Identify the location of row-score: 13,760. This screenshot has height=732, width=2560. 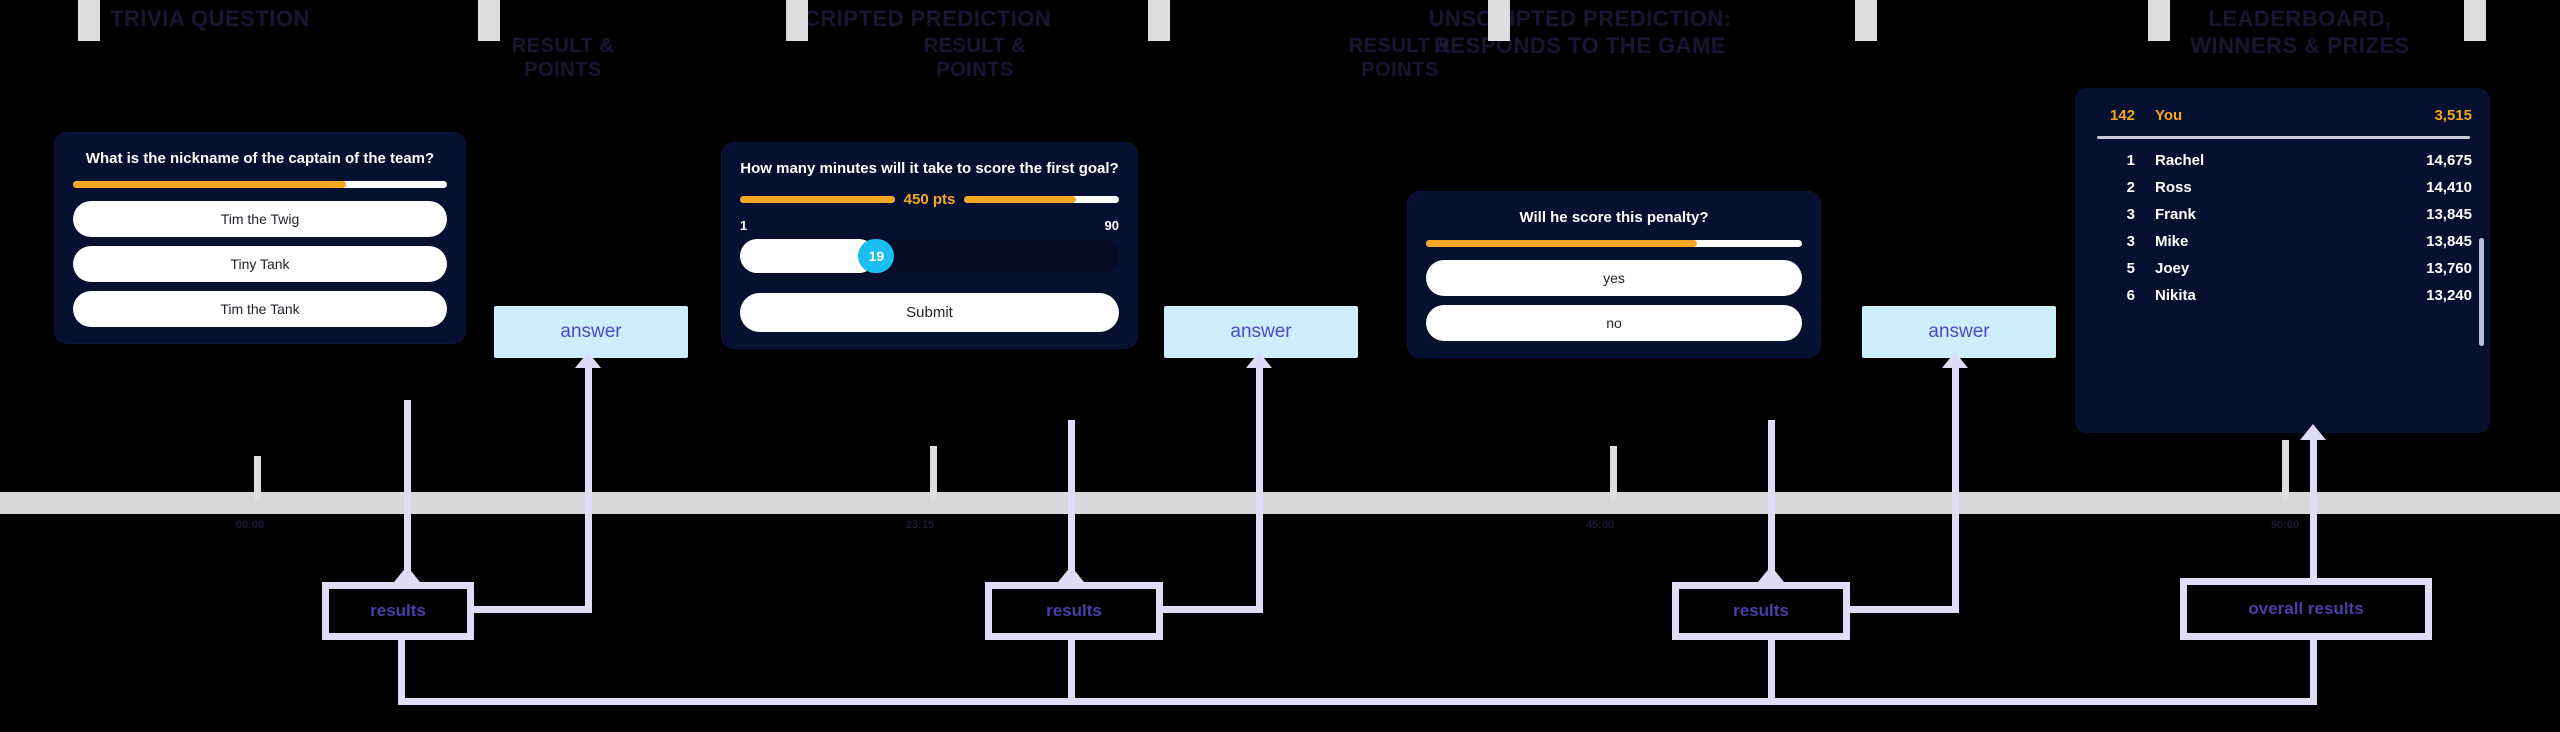
(2449, 268).